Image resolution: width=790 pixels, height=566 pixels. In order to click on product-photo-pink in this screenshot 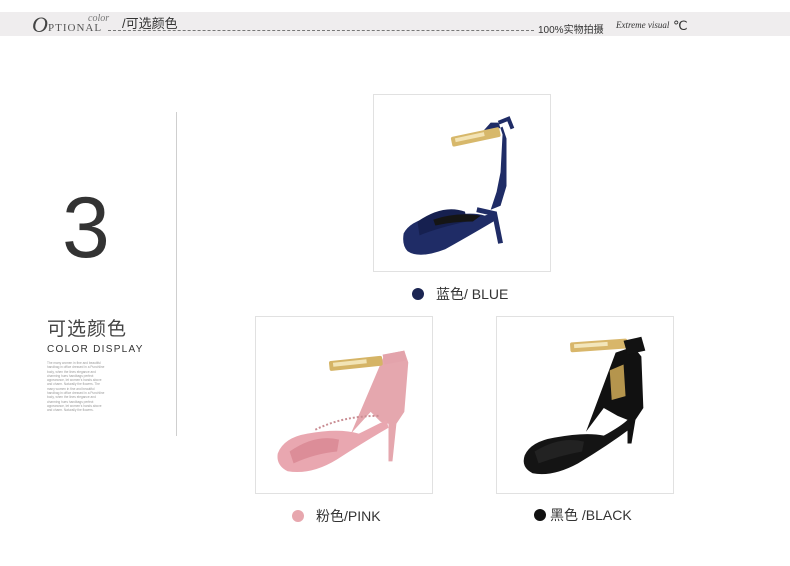, I will do `click(344, 405)`.